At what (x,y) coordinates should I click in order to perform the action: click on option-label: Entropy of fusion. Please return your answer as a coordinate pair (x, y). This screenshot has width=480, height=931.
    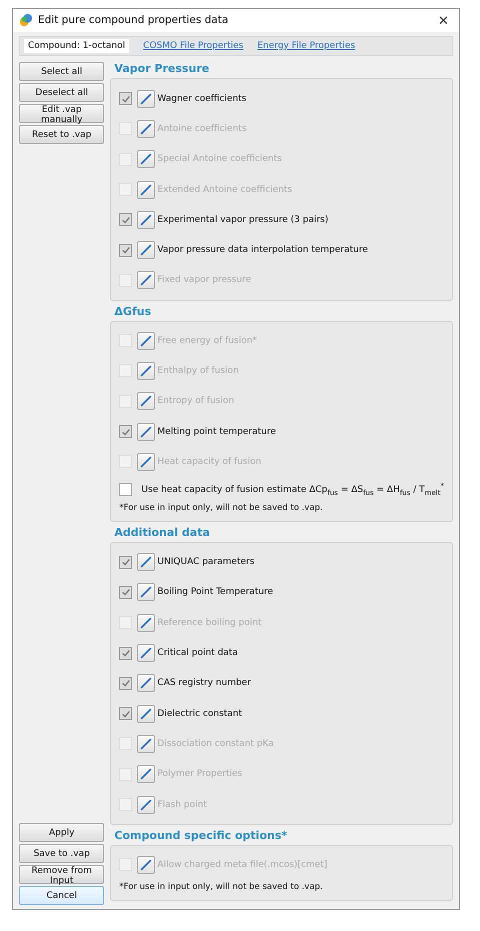
    Looking at the image, I should click on (195, 401).